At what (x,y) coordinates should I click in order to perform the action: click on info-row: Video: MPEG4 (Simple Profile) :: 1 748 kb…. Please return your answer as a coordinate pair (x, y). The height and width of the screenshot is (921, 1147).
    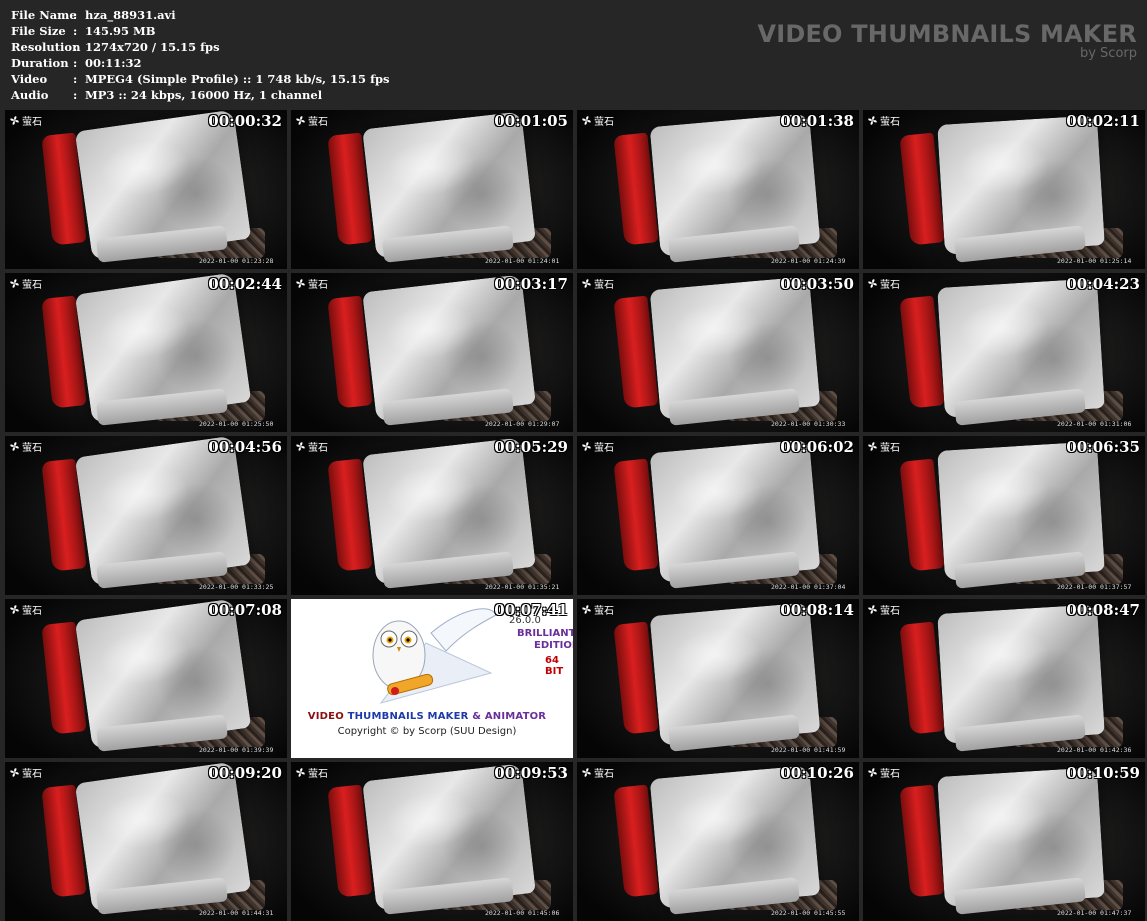
    Looking at the image, I should click on (200, 79).